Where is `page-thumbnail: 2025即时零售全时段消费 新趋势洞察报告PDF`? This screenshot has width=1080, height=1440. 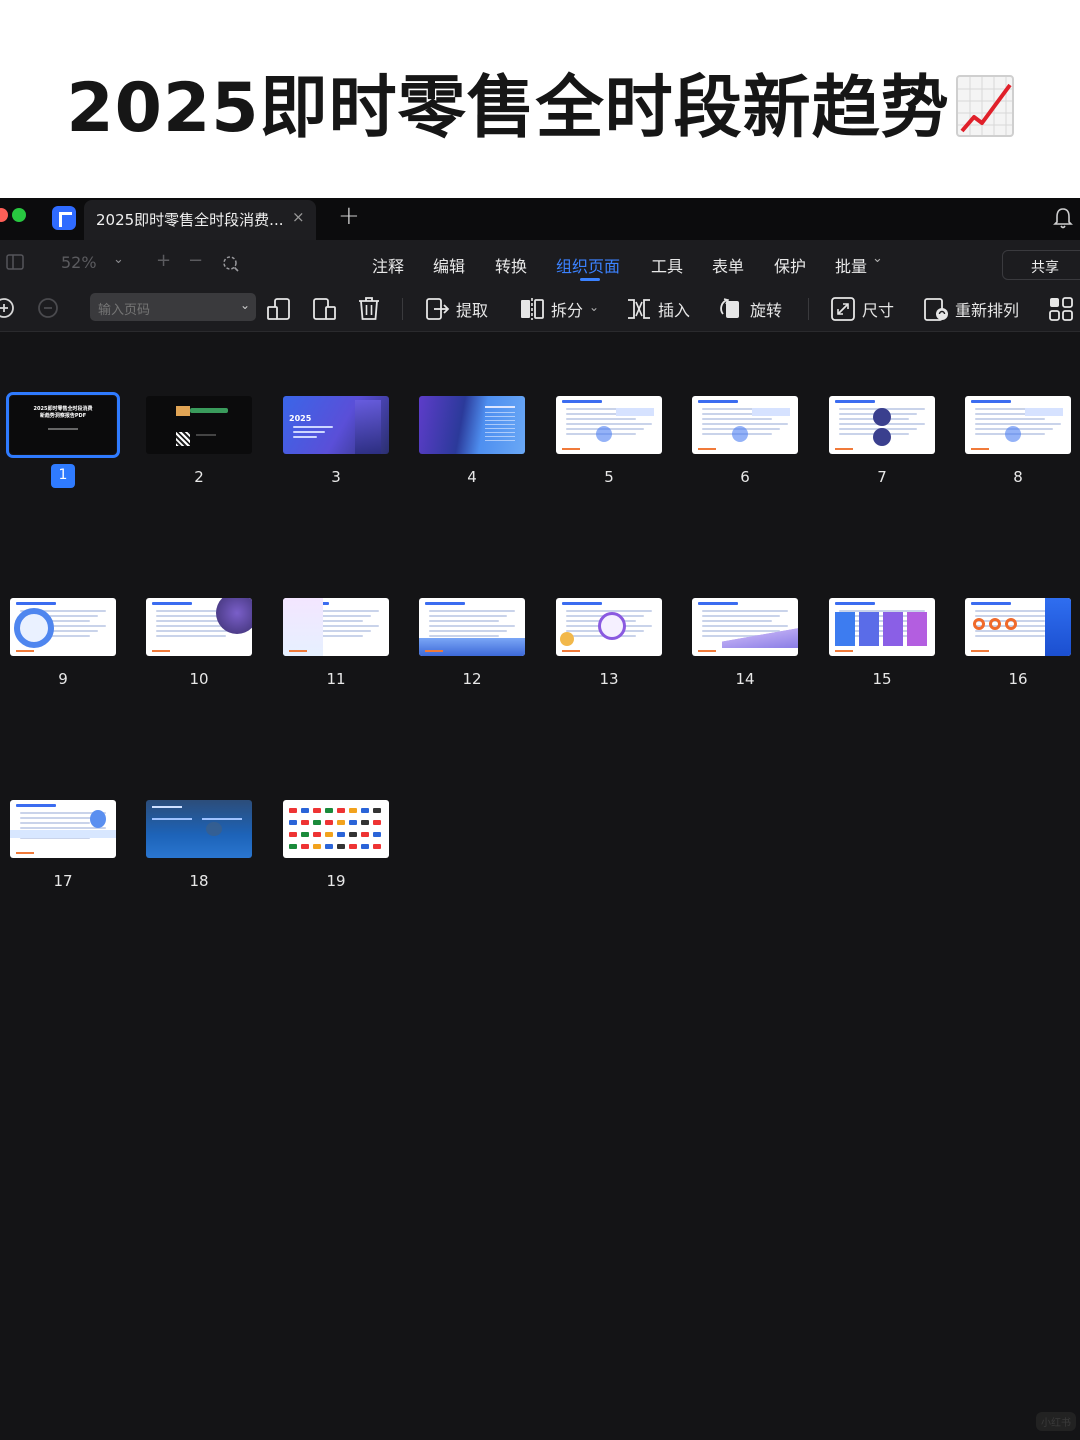 page-thumbnail: 2025即时零售全时段消费 新趋势洞察报告PDF is located at coordinates (63, 425).